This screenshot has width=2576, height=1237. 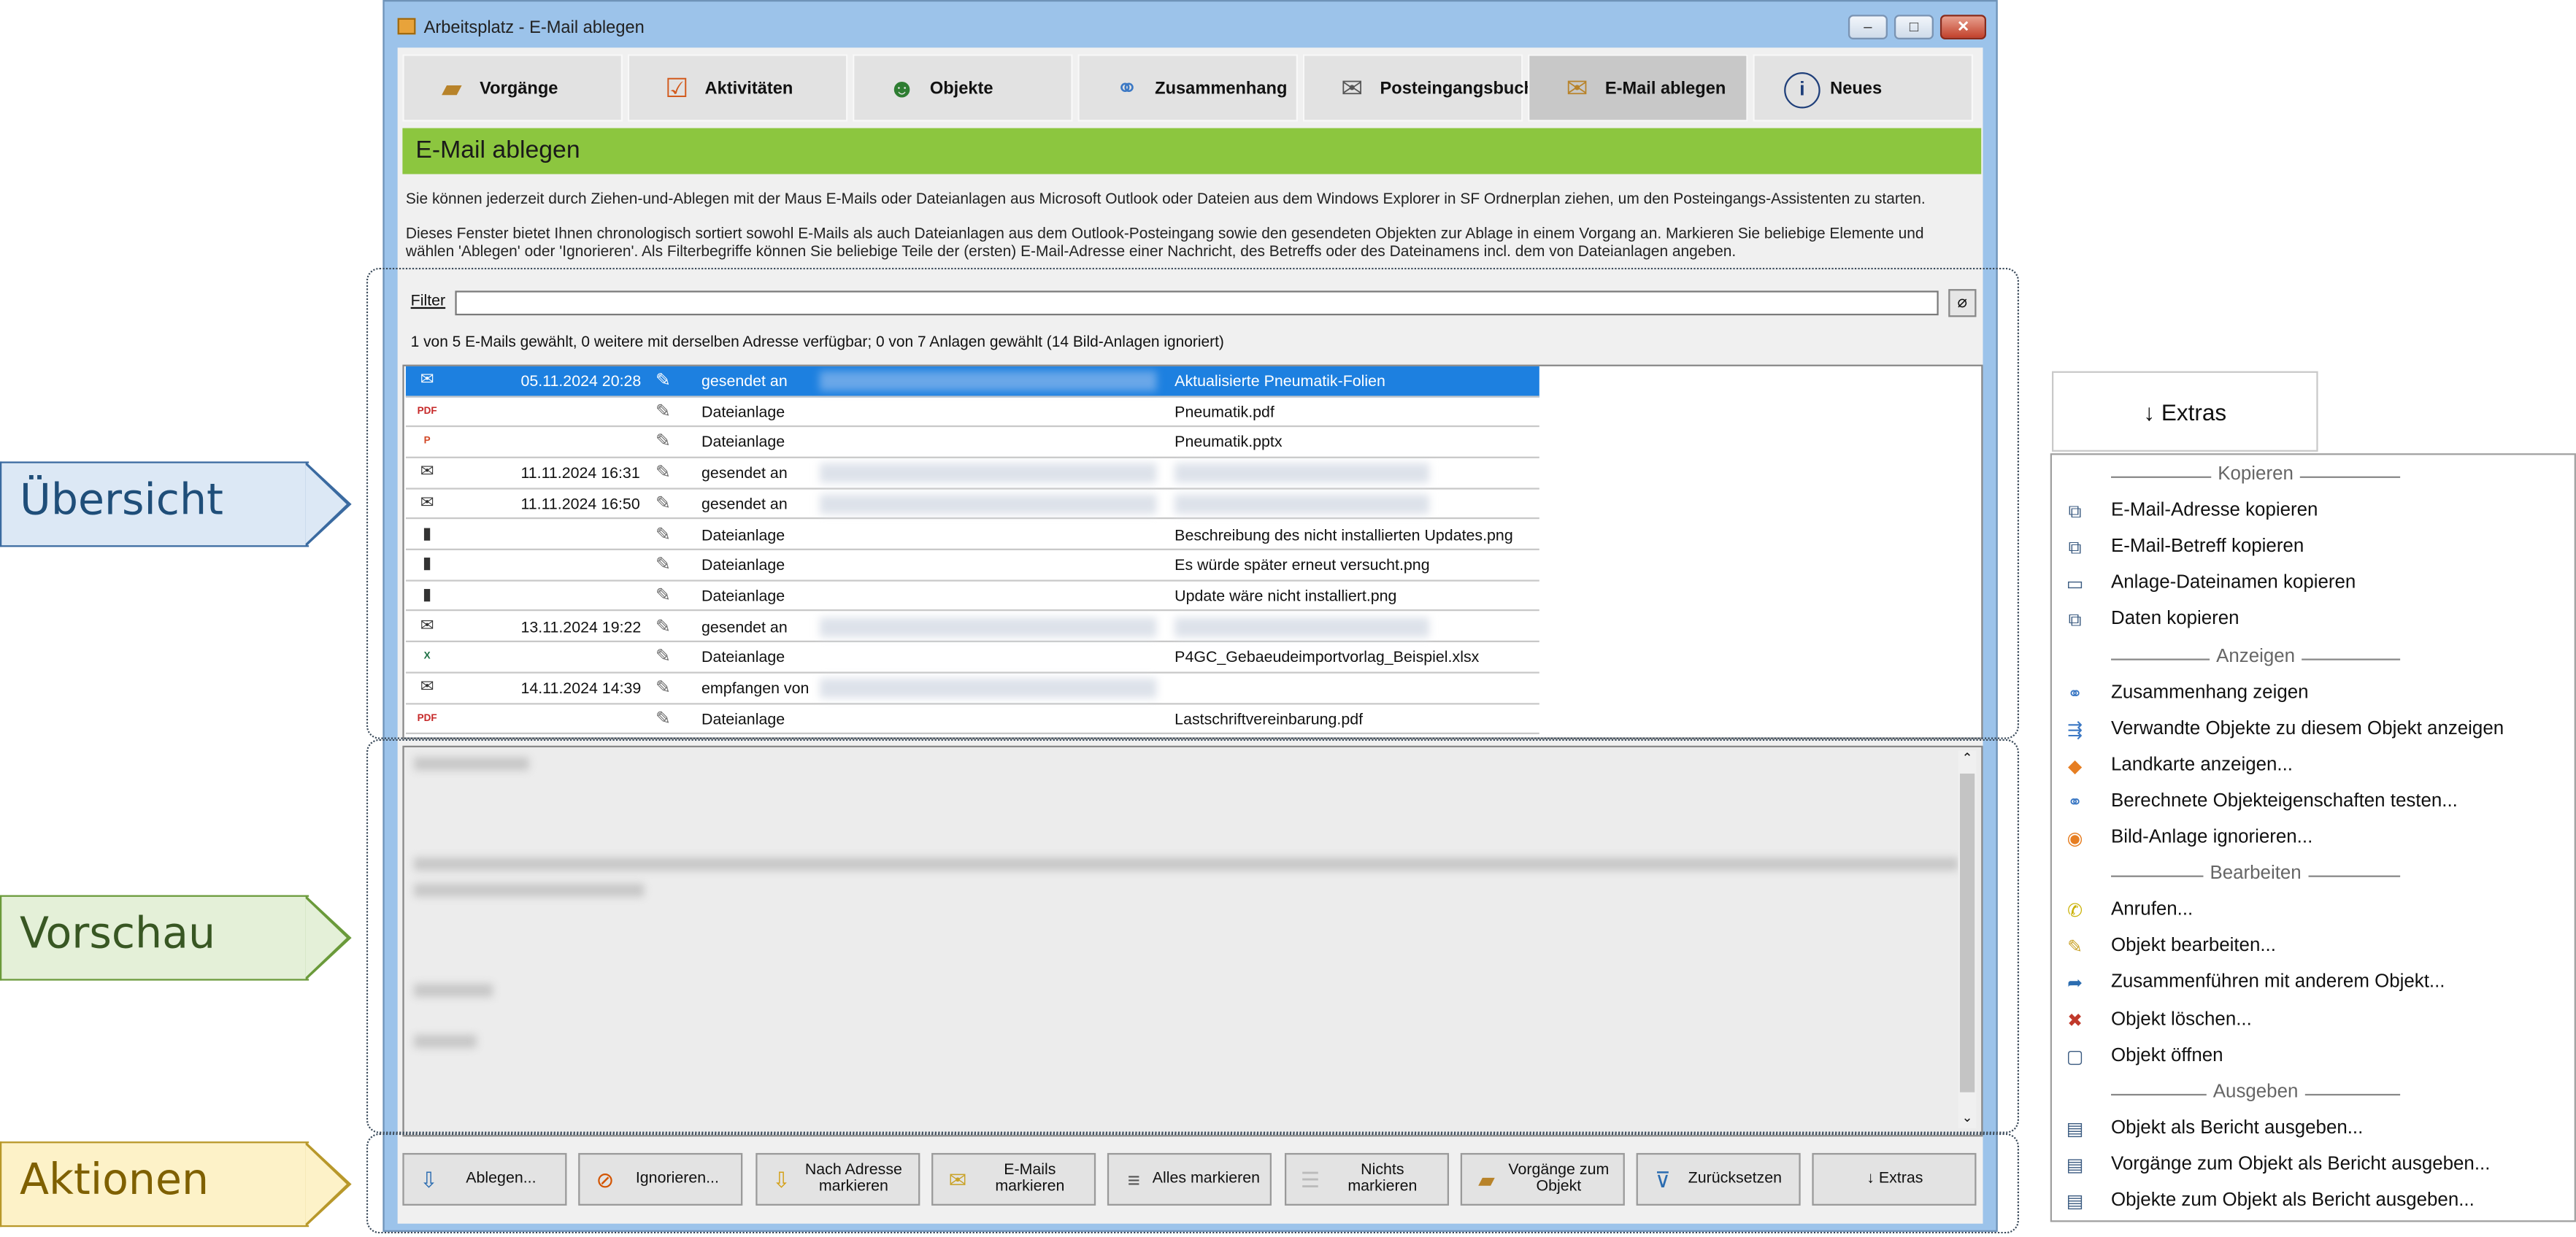 I want to click on tab-zusammenhang: ⚭ Zusammenhang, so click(x=1187, y=88).